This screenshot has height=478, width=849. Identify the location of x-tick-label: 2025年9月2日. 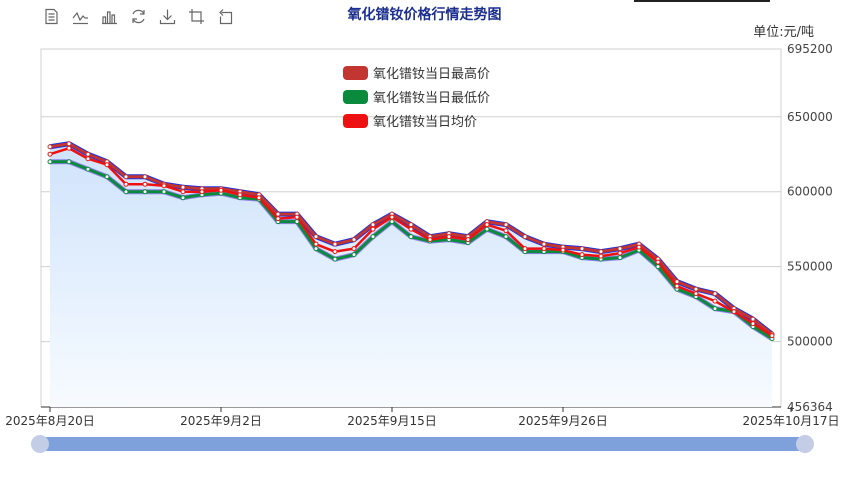
(221, 421).